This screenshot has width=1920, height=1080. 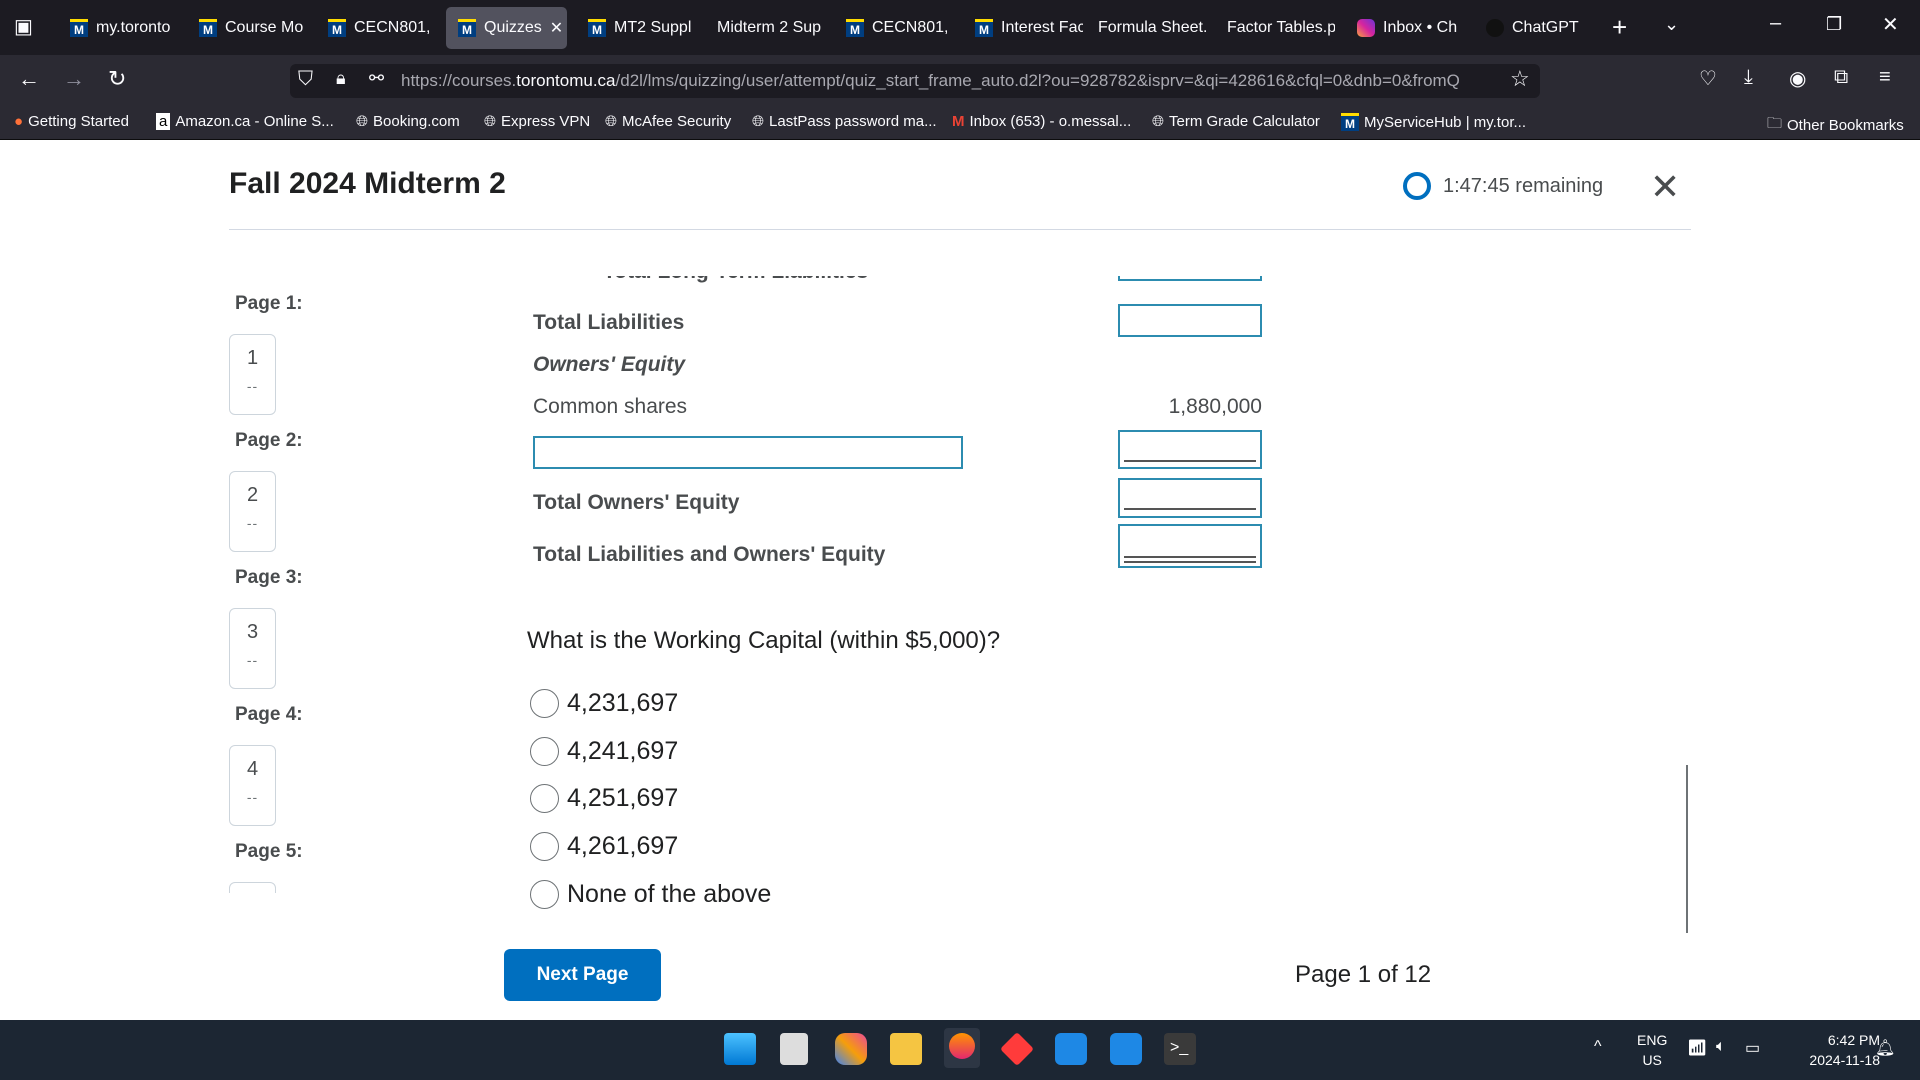 What do you see at coordinates (376, 78) in the screenshot?
I see `permissions-icon: ⚯` at bounding box center [376, 78].